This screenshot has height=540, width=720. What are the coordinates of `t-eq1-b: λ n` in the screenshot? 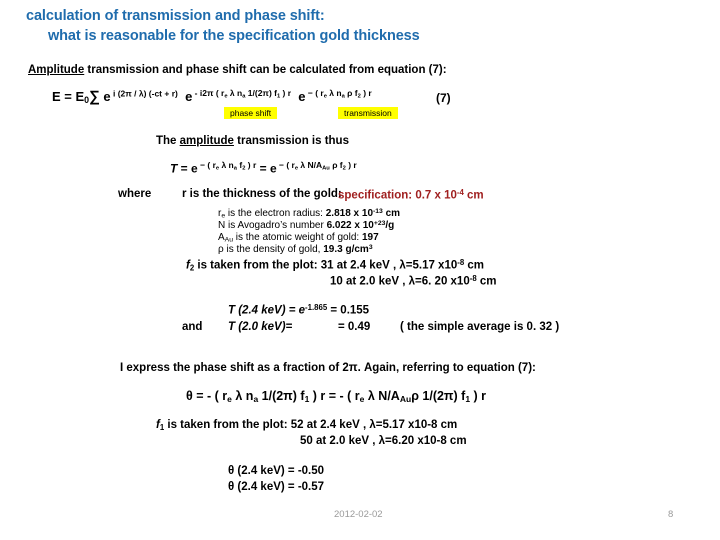 It's located at (226, 165).